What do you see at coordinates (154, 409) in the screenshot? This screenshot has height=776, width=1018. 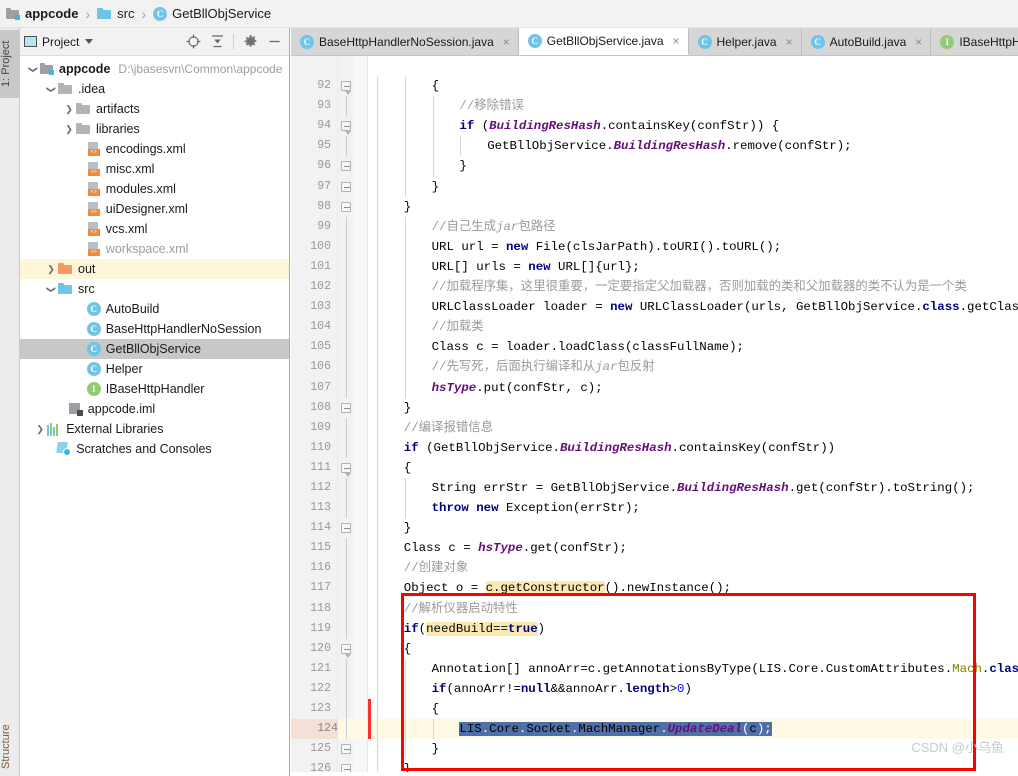 I see `tree-node-appcode-iml: appcode.iml` at bounding box center [154, 409].